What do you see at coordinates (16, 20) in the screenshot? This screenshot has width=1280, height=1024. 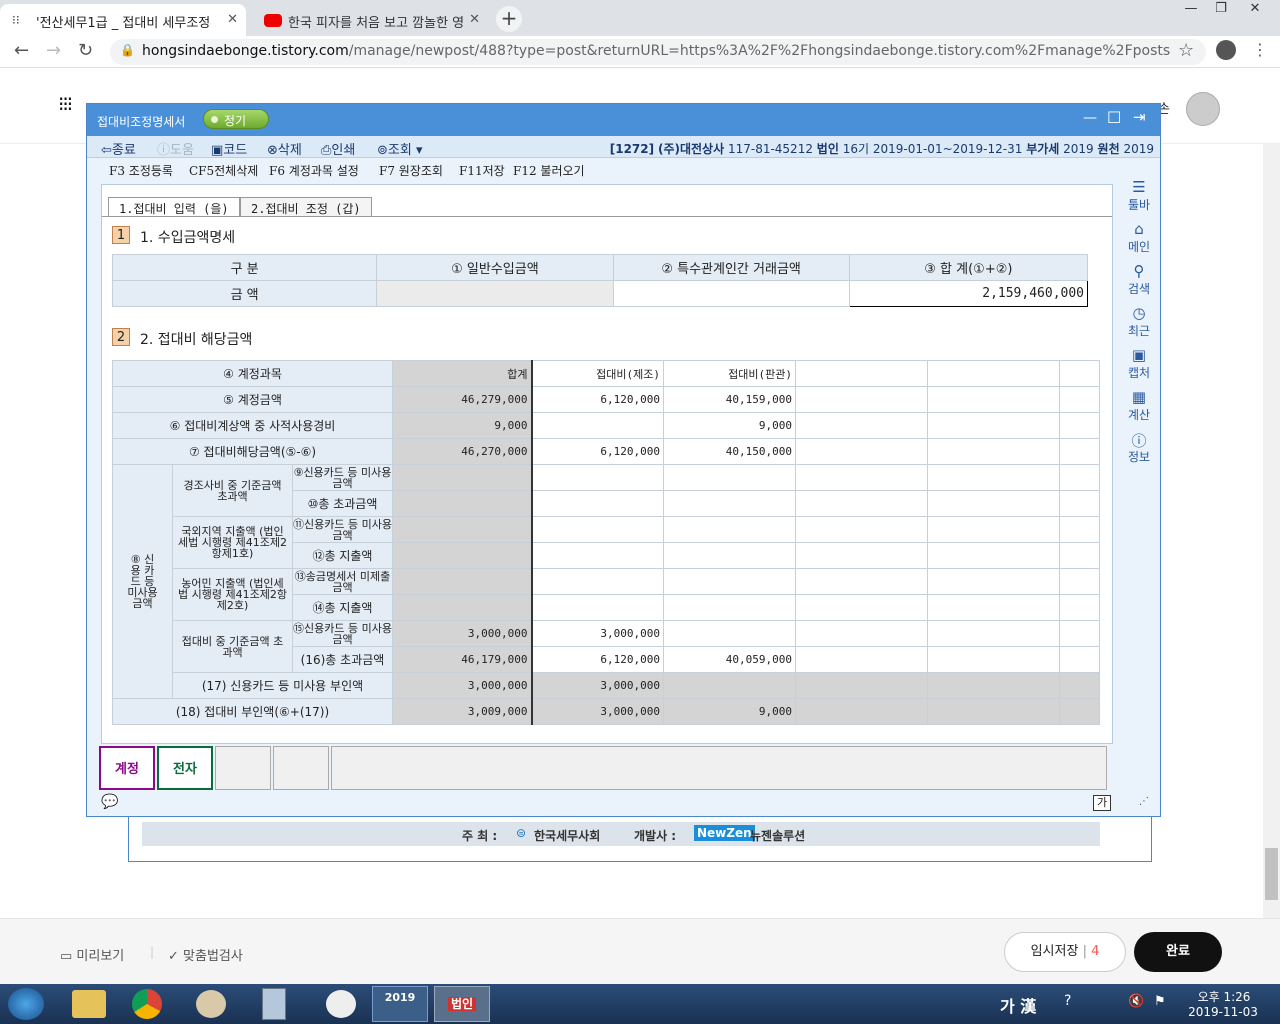 I see `tistory-favicon-icon: ⁝⁝` at bounding box center [16, 20].